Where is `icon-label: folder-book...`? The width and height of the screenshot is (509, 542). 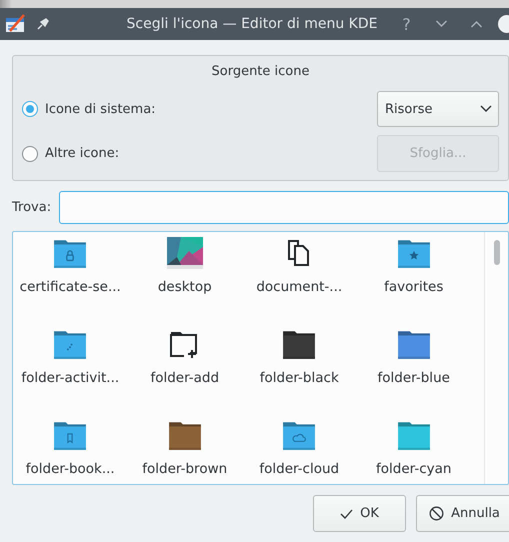 icon-label: folder-book... is located at coordinates (70, 469).